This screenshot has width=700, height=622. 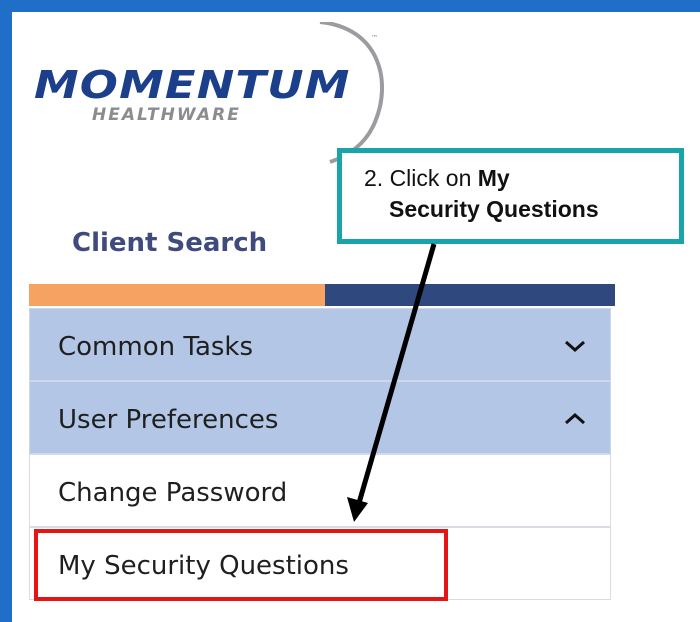 I want to click on menu-item-label: Common Tasks, so click(x=156, y=347).